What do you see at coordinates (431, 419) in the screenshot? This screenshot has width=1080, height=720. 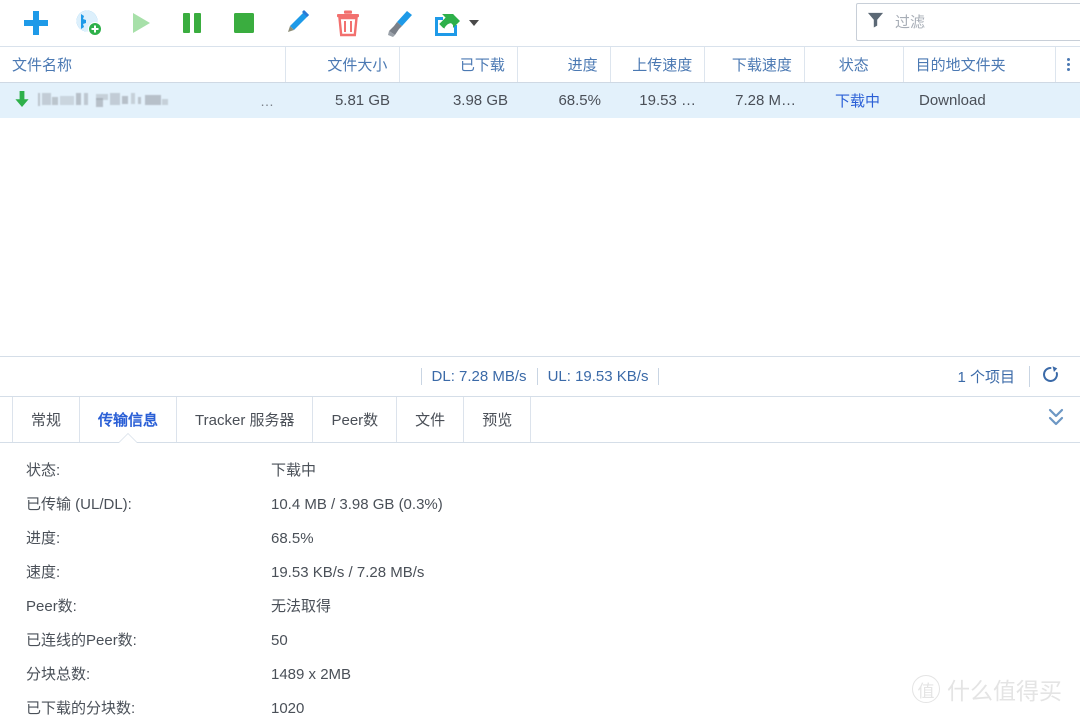 I see `tab-files: 文件` at bounding box center [431, 419].